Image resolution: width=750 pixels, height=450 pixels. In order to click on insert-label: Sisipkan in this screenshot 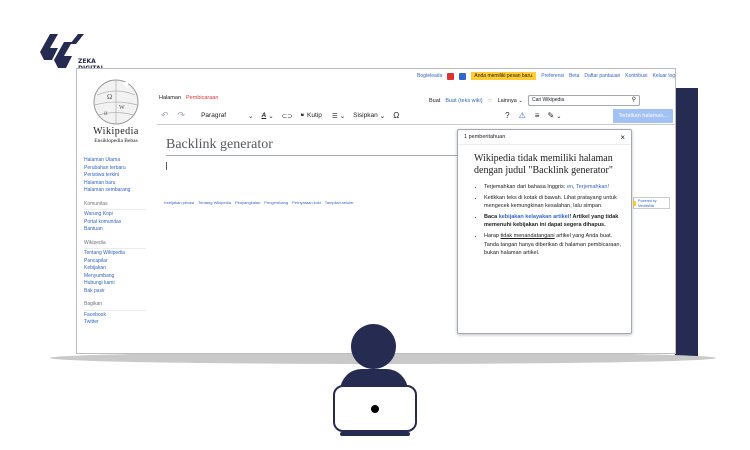, I will do `click(365, 115)`.